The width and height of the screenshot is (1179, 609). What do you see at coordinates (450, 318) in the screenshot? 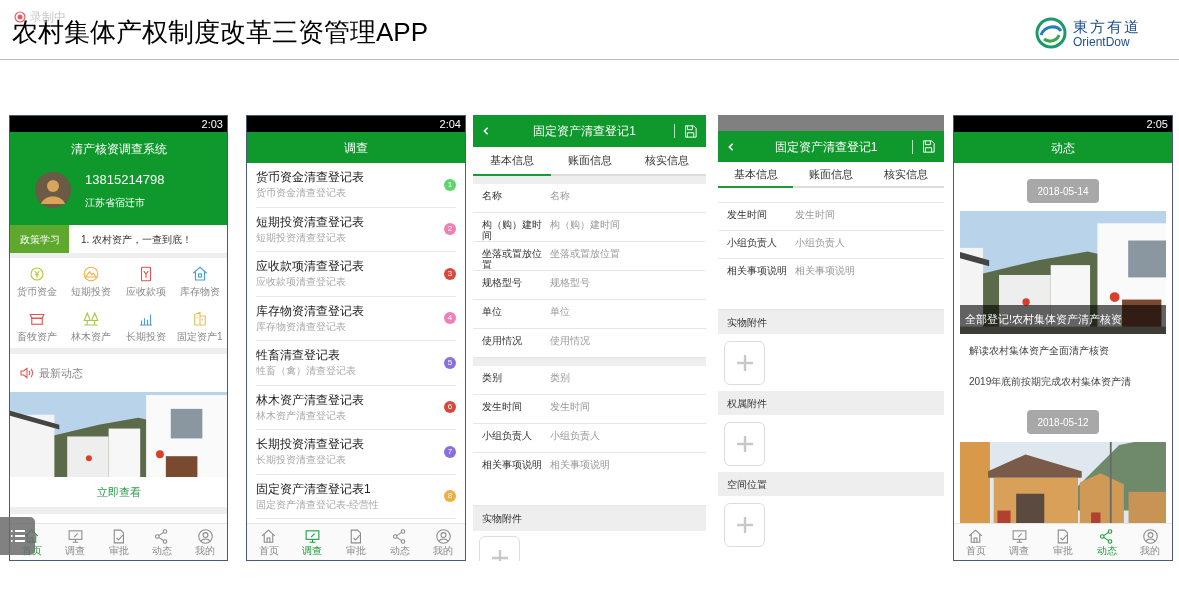
I see `number-badge: 4` at bounding box center [450, 318].